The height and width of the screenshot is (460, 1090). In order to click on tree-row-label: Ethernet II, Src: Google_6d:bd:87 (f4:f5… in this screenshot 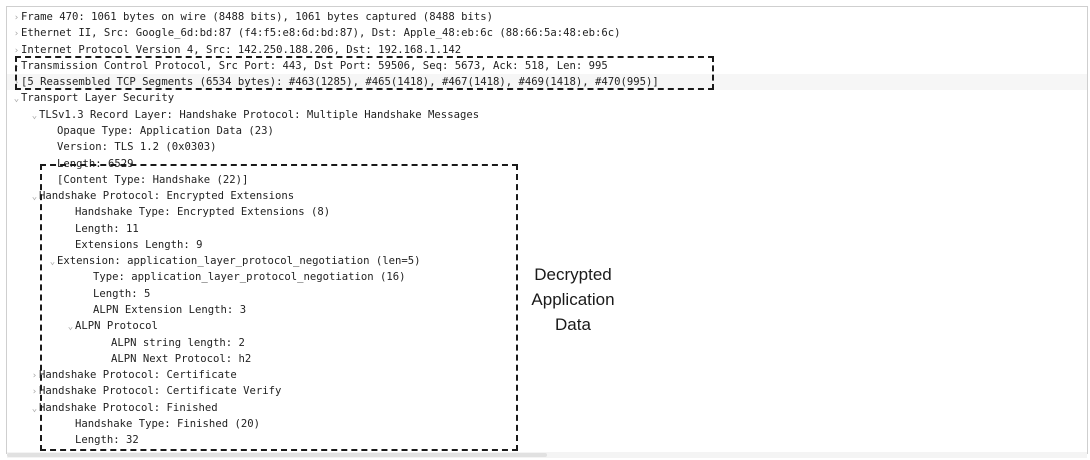, I will do `click(321, 33)`.